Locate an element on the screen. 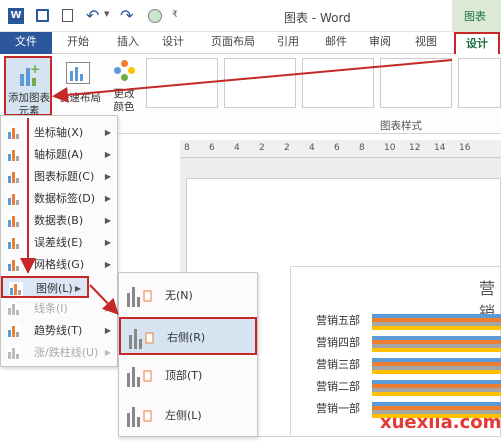 The image size is (501, 445). chart-category-label: 营销三部 is located at coordinates (338, 364).